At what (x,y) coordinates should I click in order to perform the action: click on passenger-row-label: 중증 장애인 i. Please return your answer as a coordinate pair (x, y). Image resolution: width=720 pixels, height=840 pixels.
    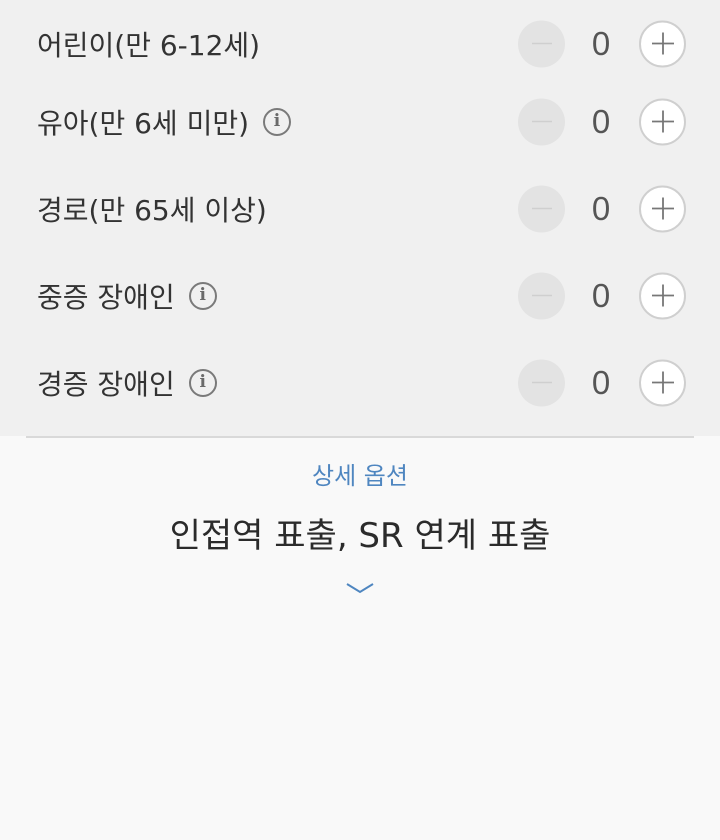
    Looking at the image, I should click on (127, 296).